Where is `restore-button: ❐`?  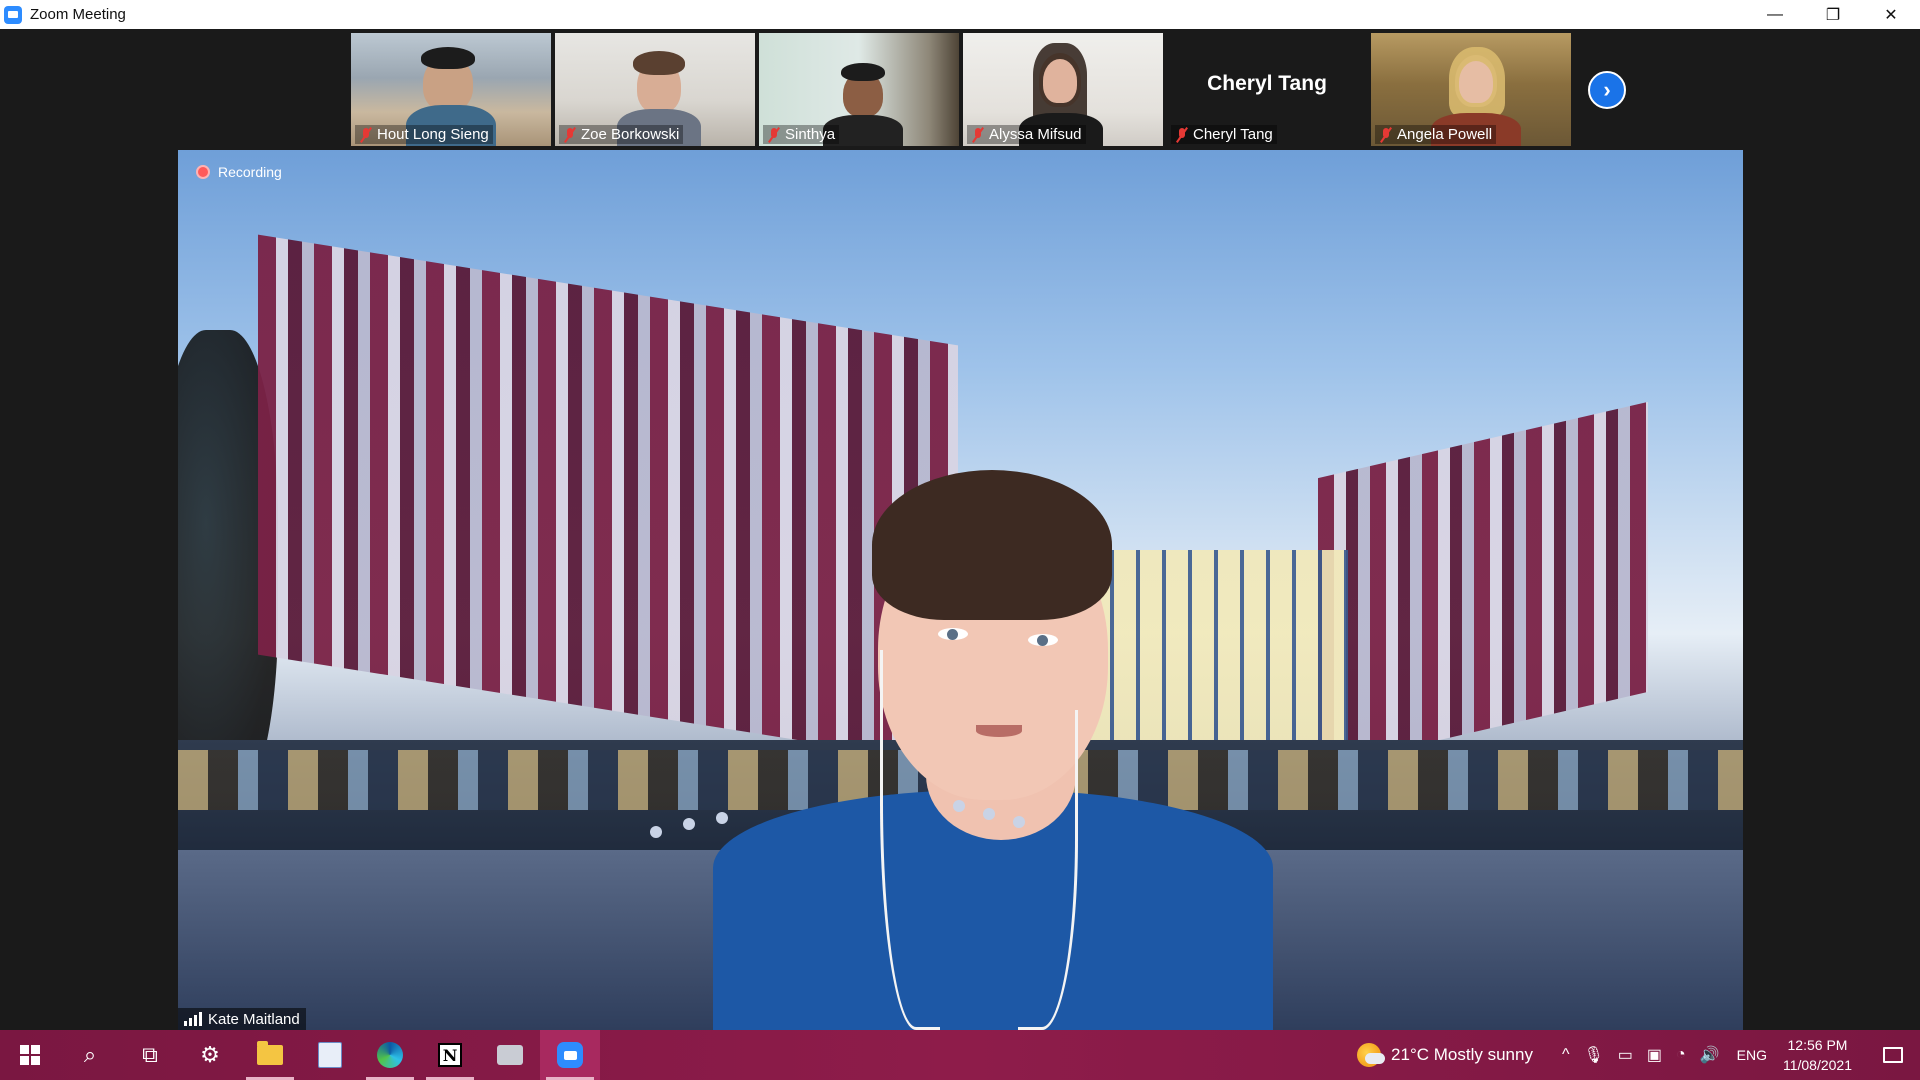
restore-button: ❐ is located at coordinates (1833, 14).